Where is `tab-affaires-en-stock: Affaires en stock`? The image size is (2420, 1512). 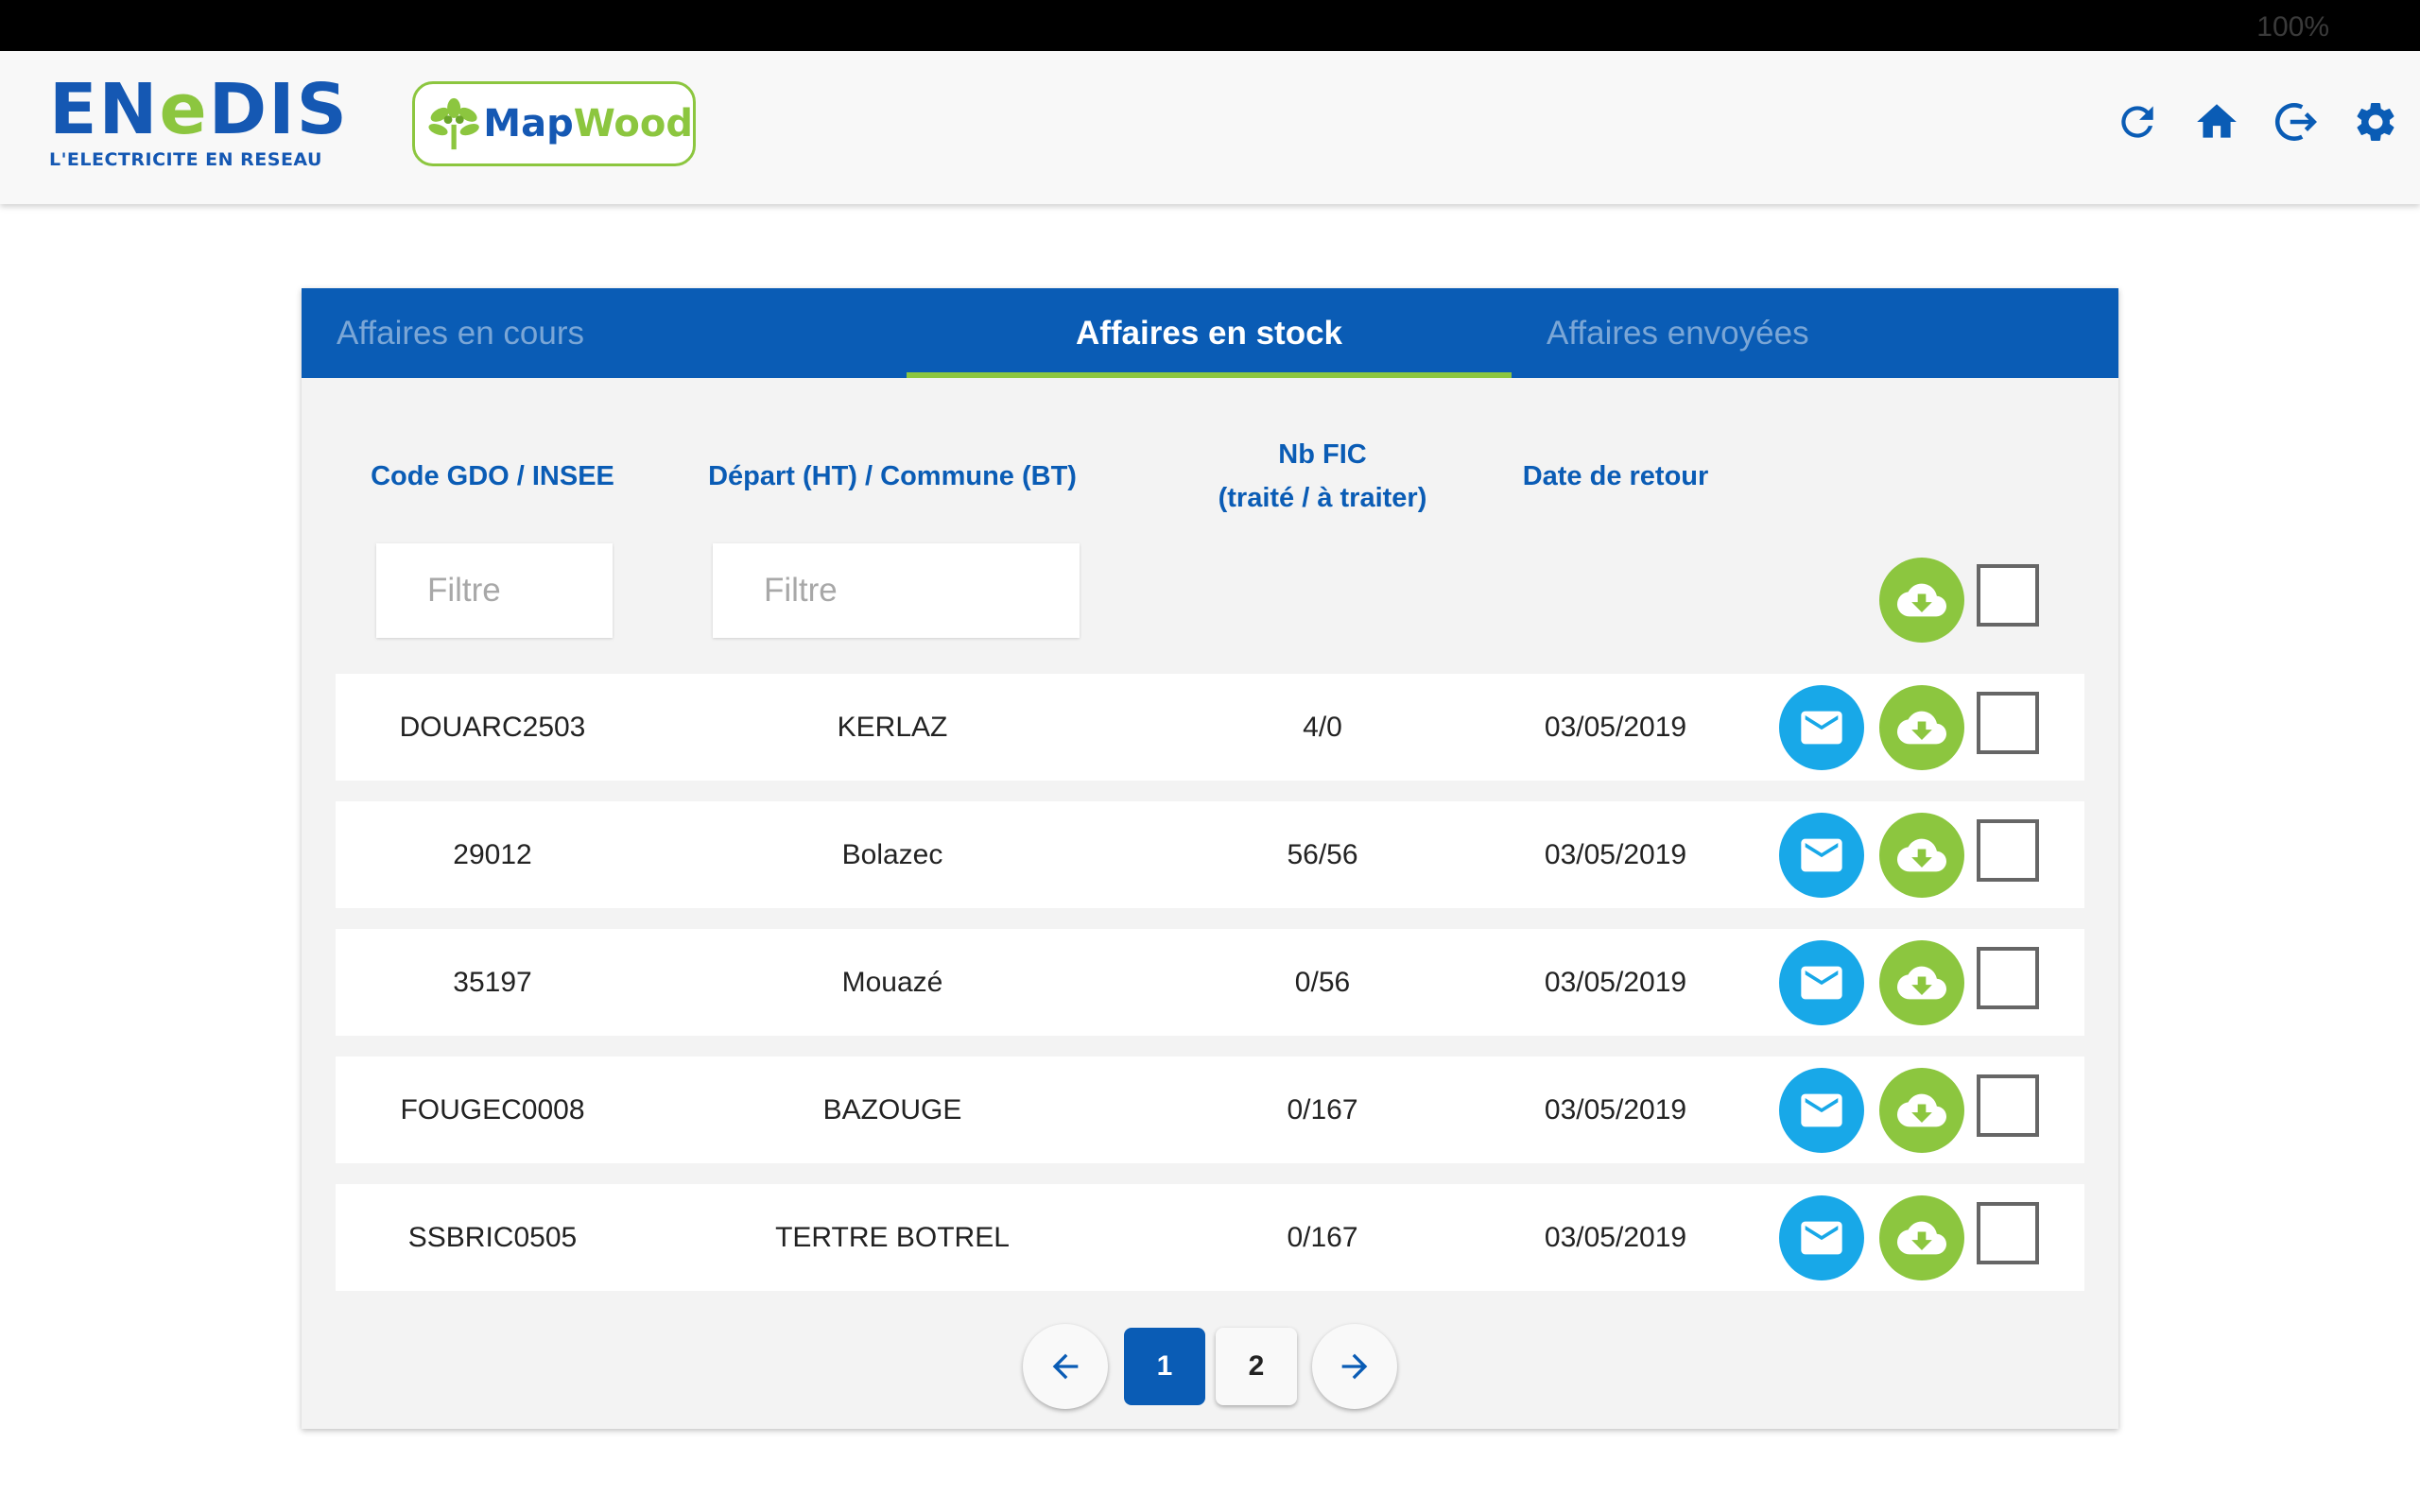
tab-affaires-en-stock: Affaires en stock is located at coordinates (1210, 333).